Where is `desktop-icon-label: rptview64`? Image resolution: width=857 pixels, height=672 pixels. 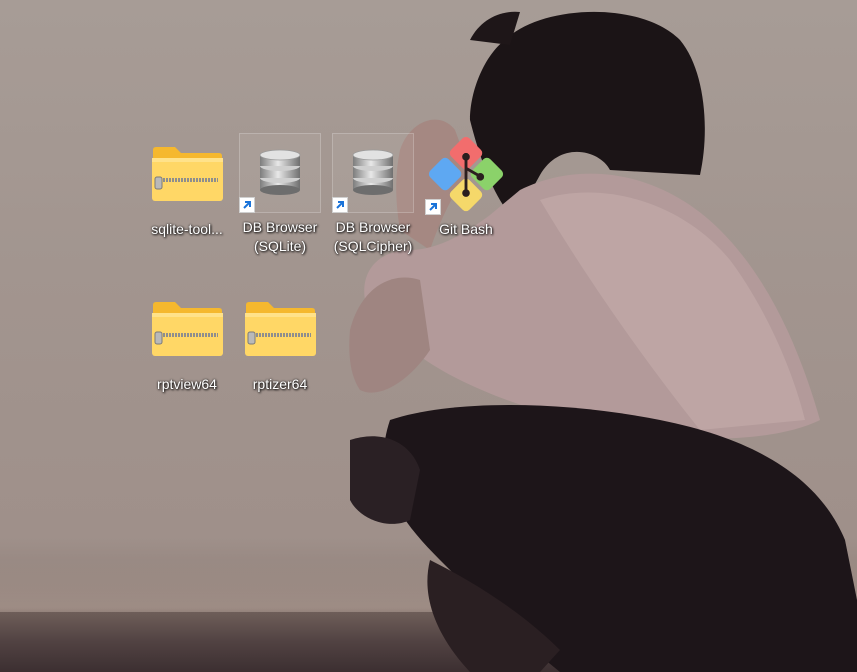
desktop-icon-label: rptview64 is located at coordinates (187, 384).